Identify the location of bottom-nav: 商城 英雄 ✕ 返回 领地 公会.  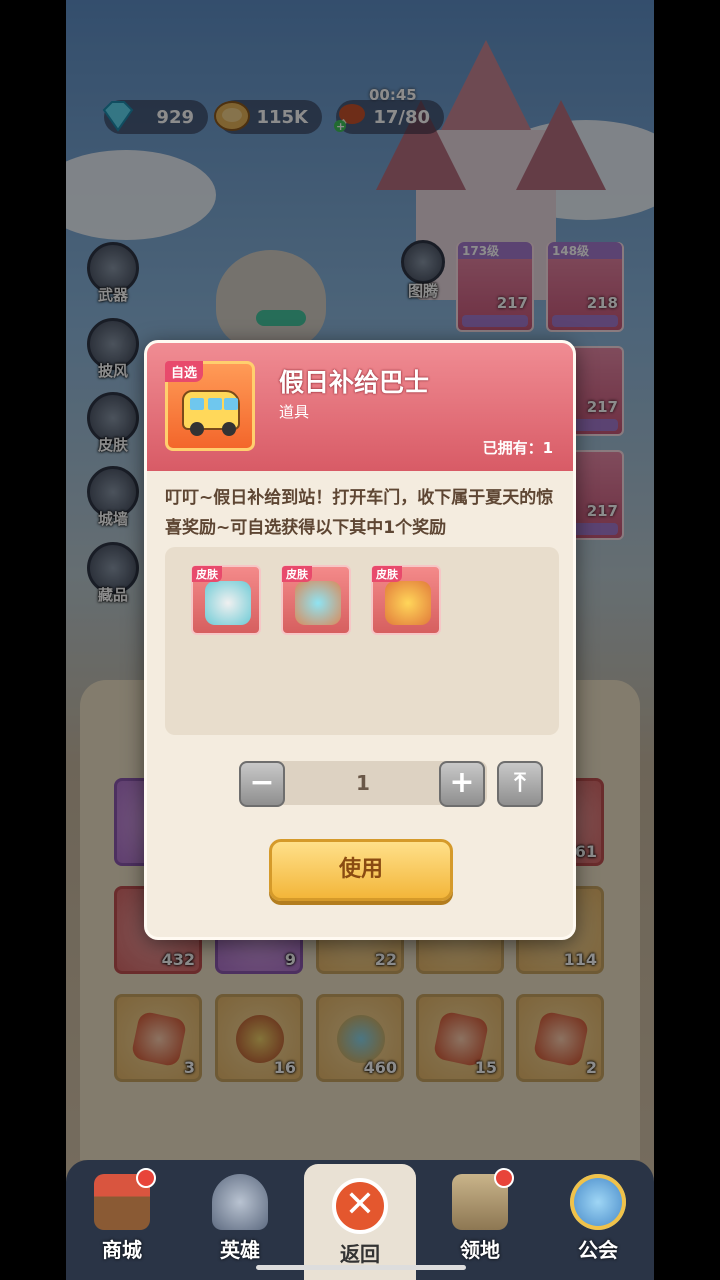
(360, 1220).